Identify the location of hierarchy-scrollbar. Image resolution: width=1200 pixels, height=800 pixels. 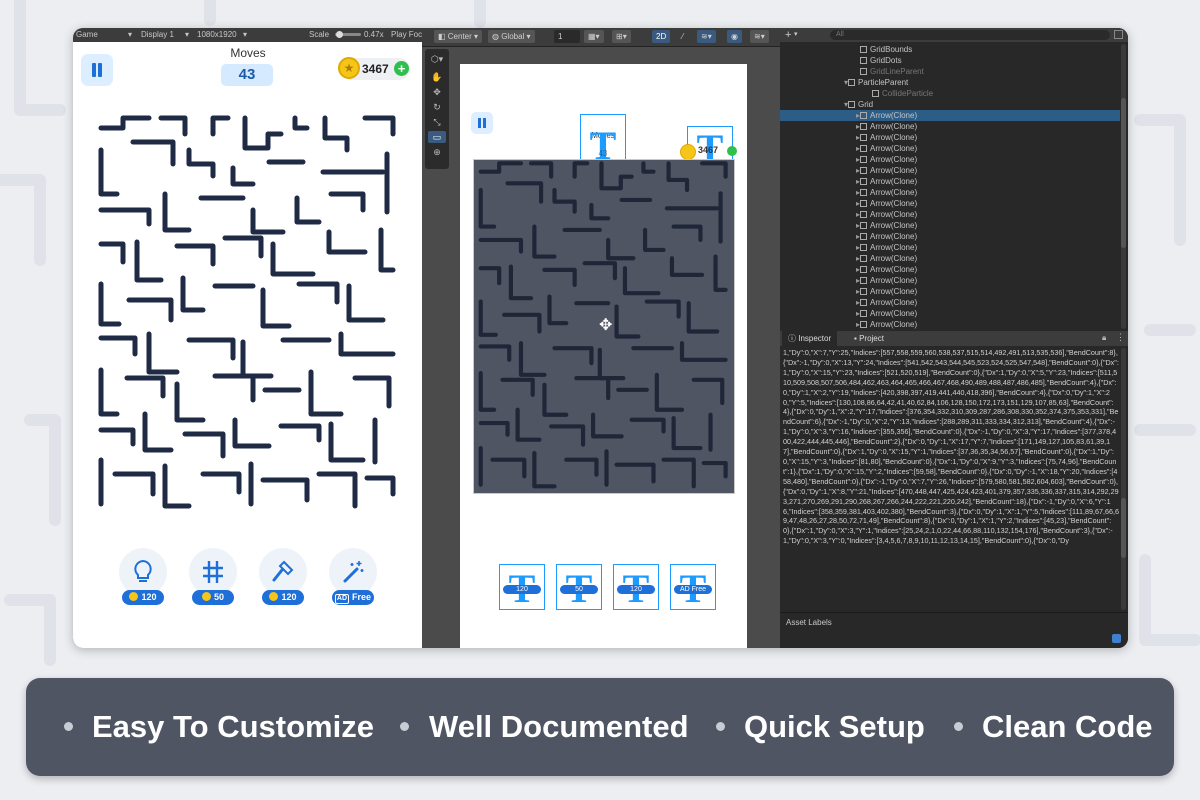
(1123, 173).